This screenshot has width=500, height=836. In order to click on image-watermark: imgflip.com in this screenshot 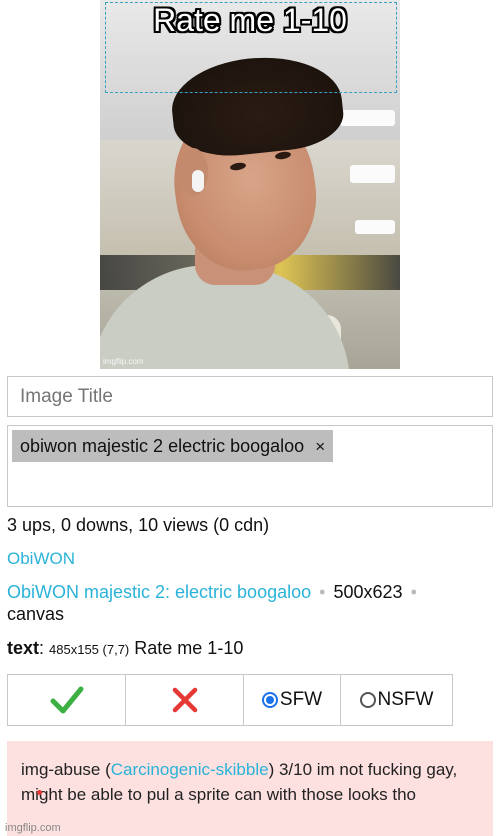, I will do `click(123, 361)`.